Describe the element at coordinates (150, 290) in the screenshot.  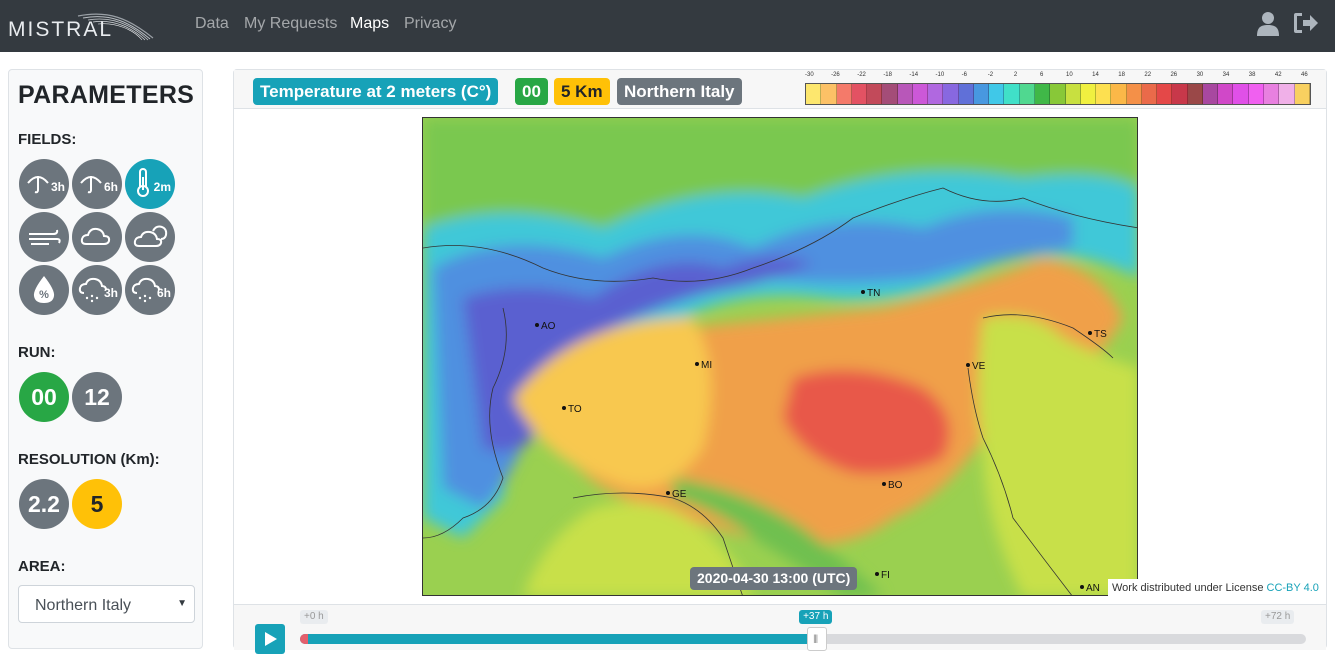
I see `field-snow-6h-button: 6h` at that location.